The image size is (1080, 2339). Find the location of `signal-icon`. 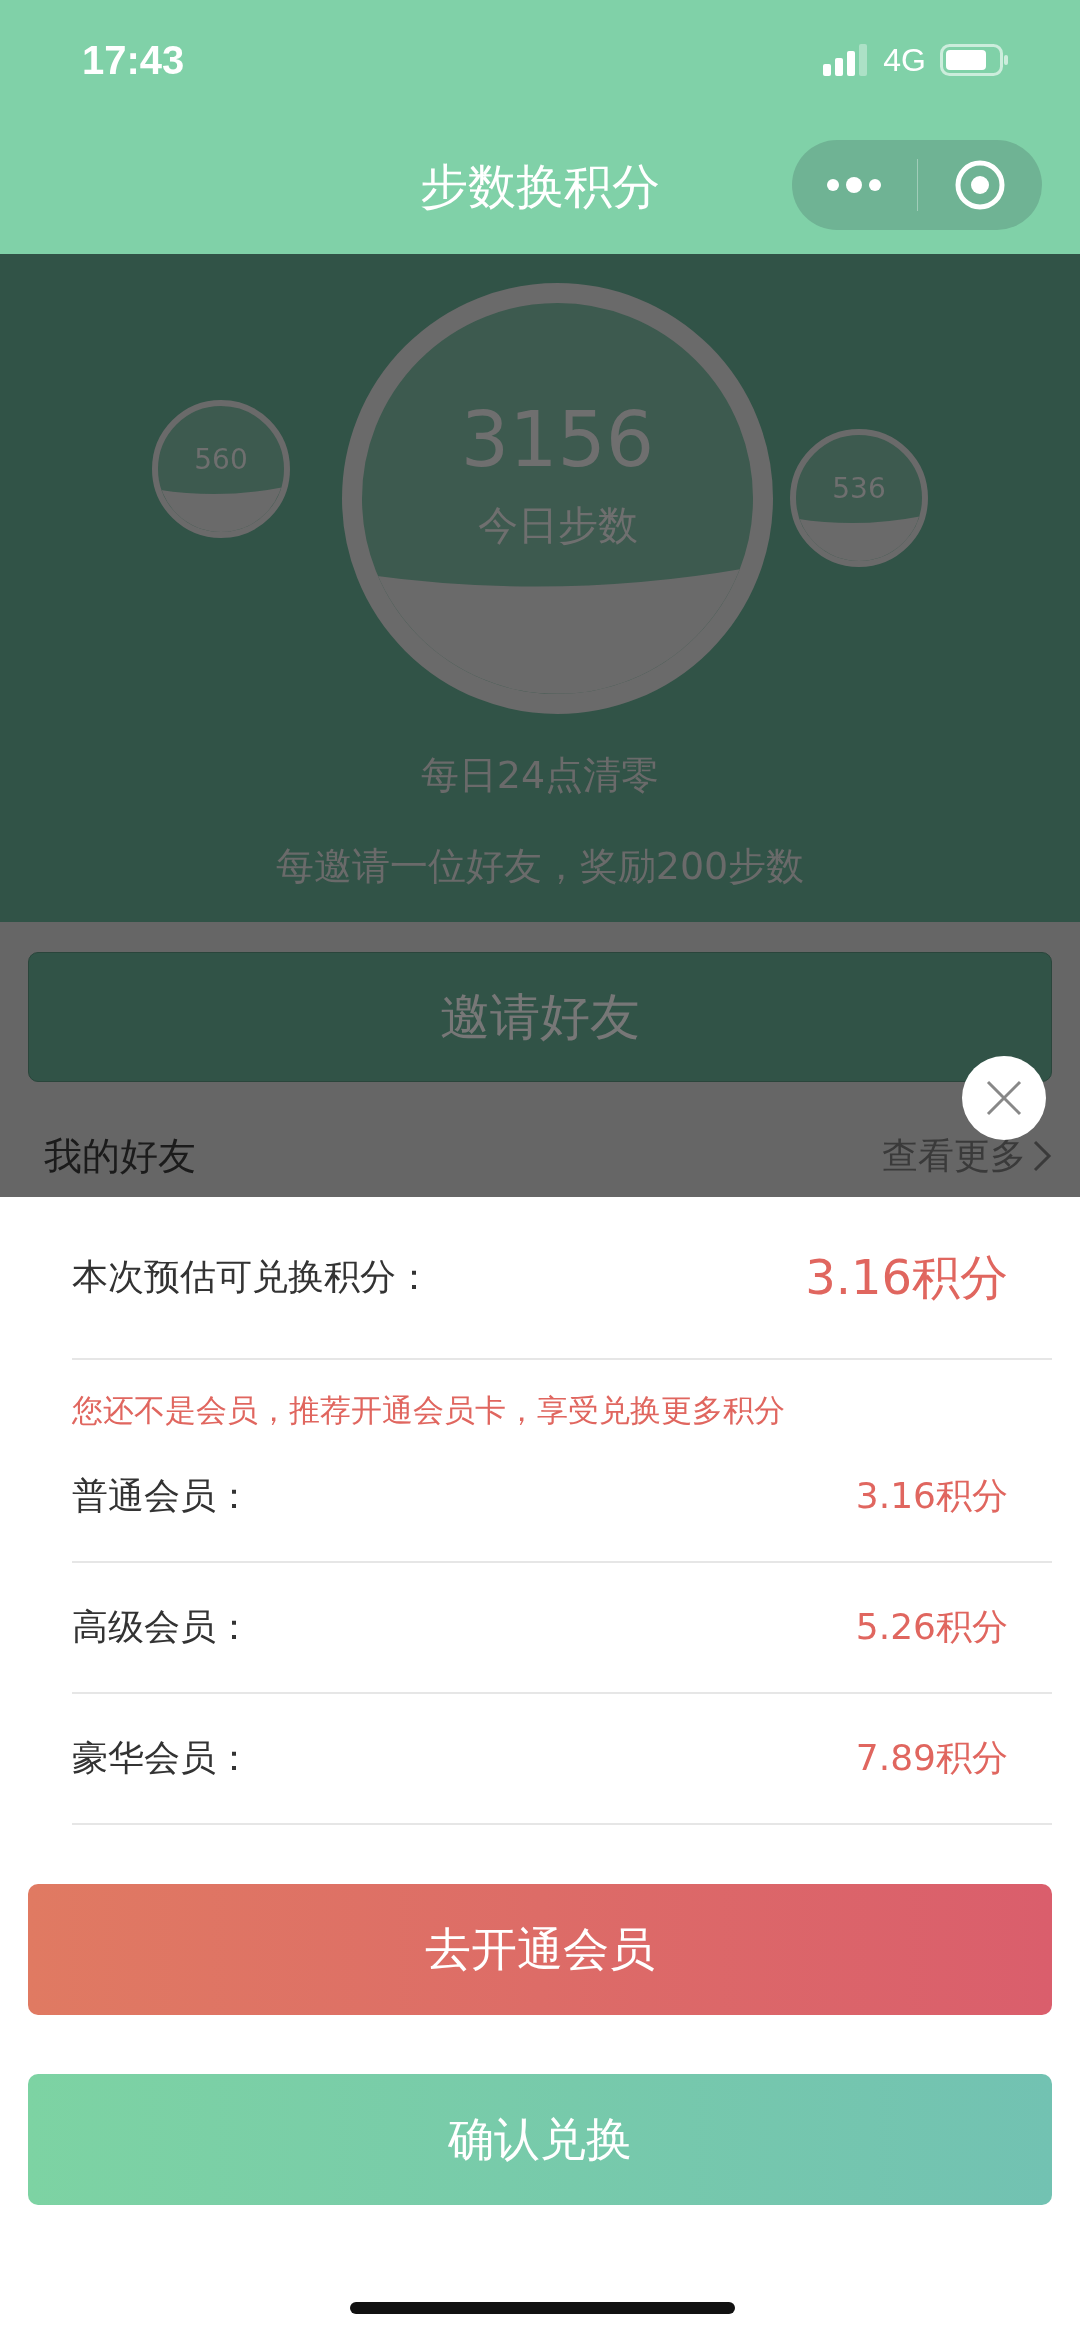

signal-icon is located at coordinates (846, 60).